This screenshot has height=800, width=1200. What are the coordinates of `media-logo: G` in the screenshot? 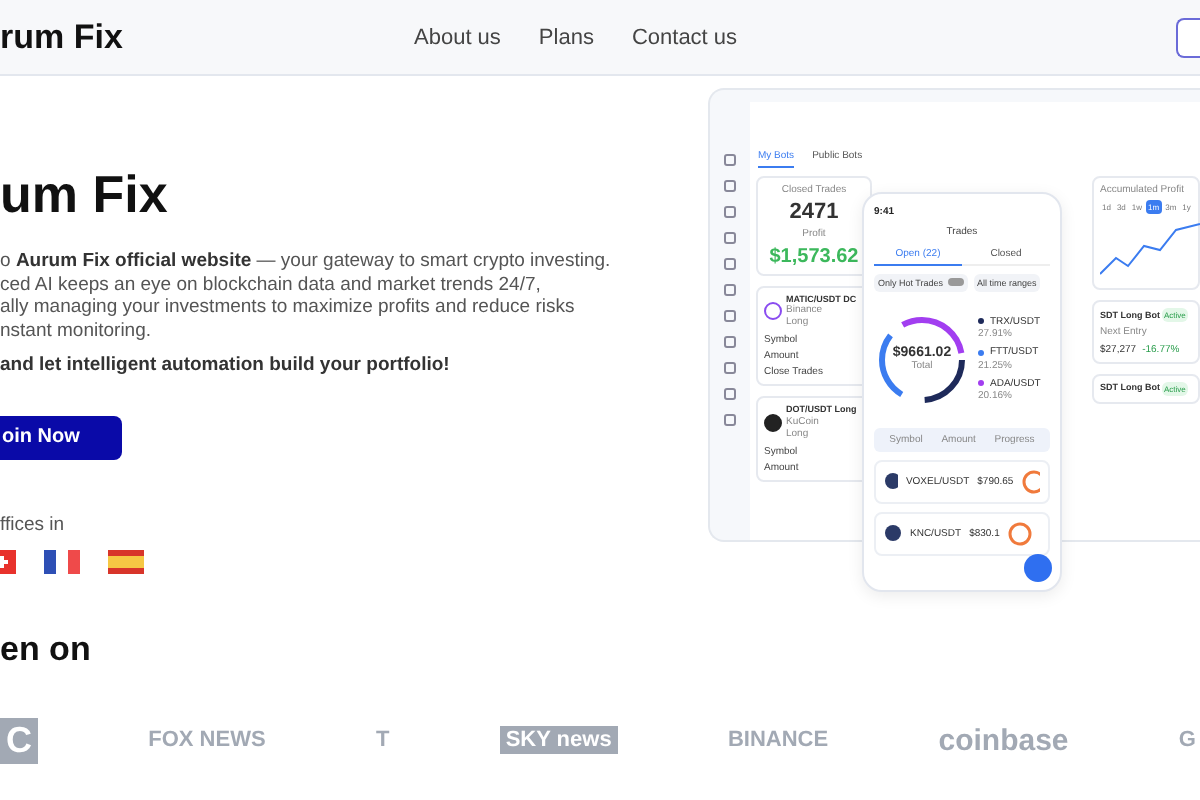 It's located at (1187, 740).